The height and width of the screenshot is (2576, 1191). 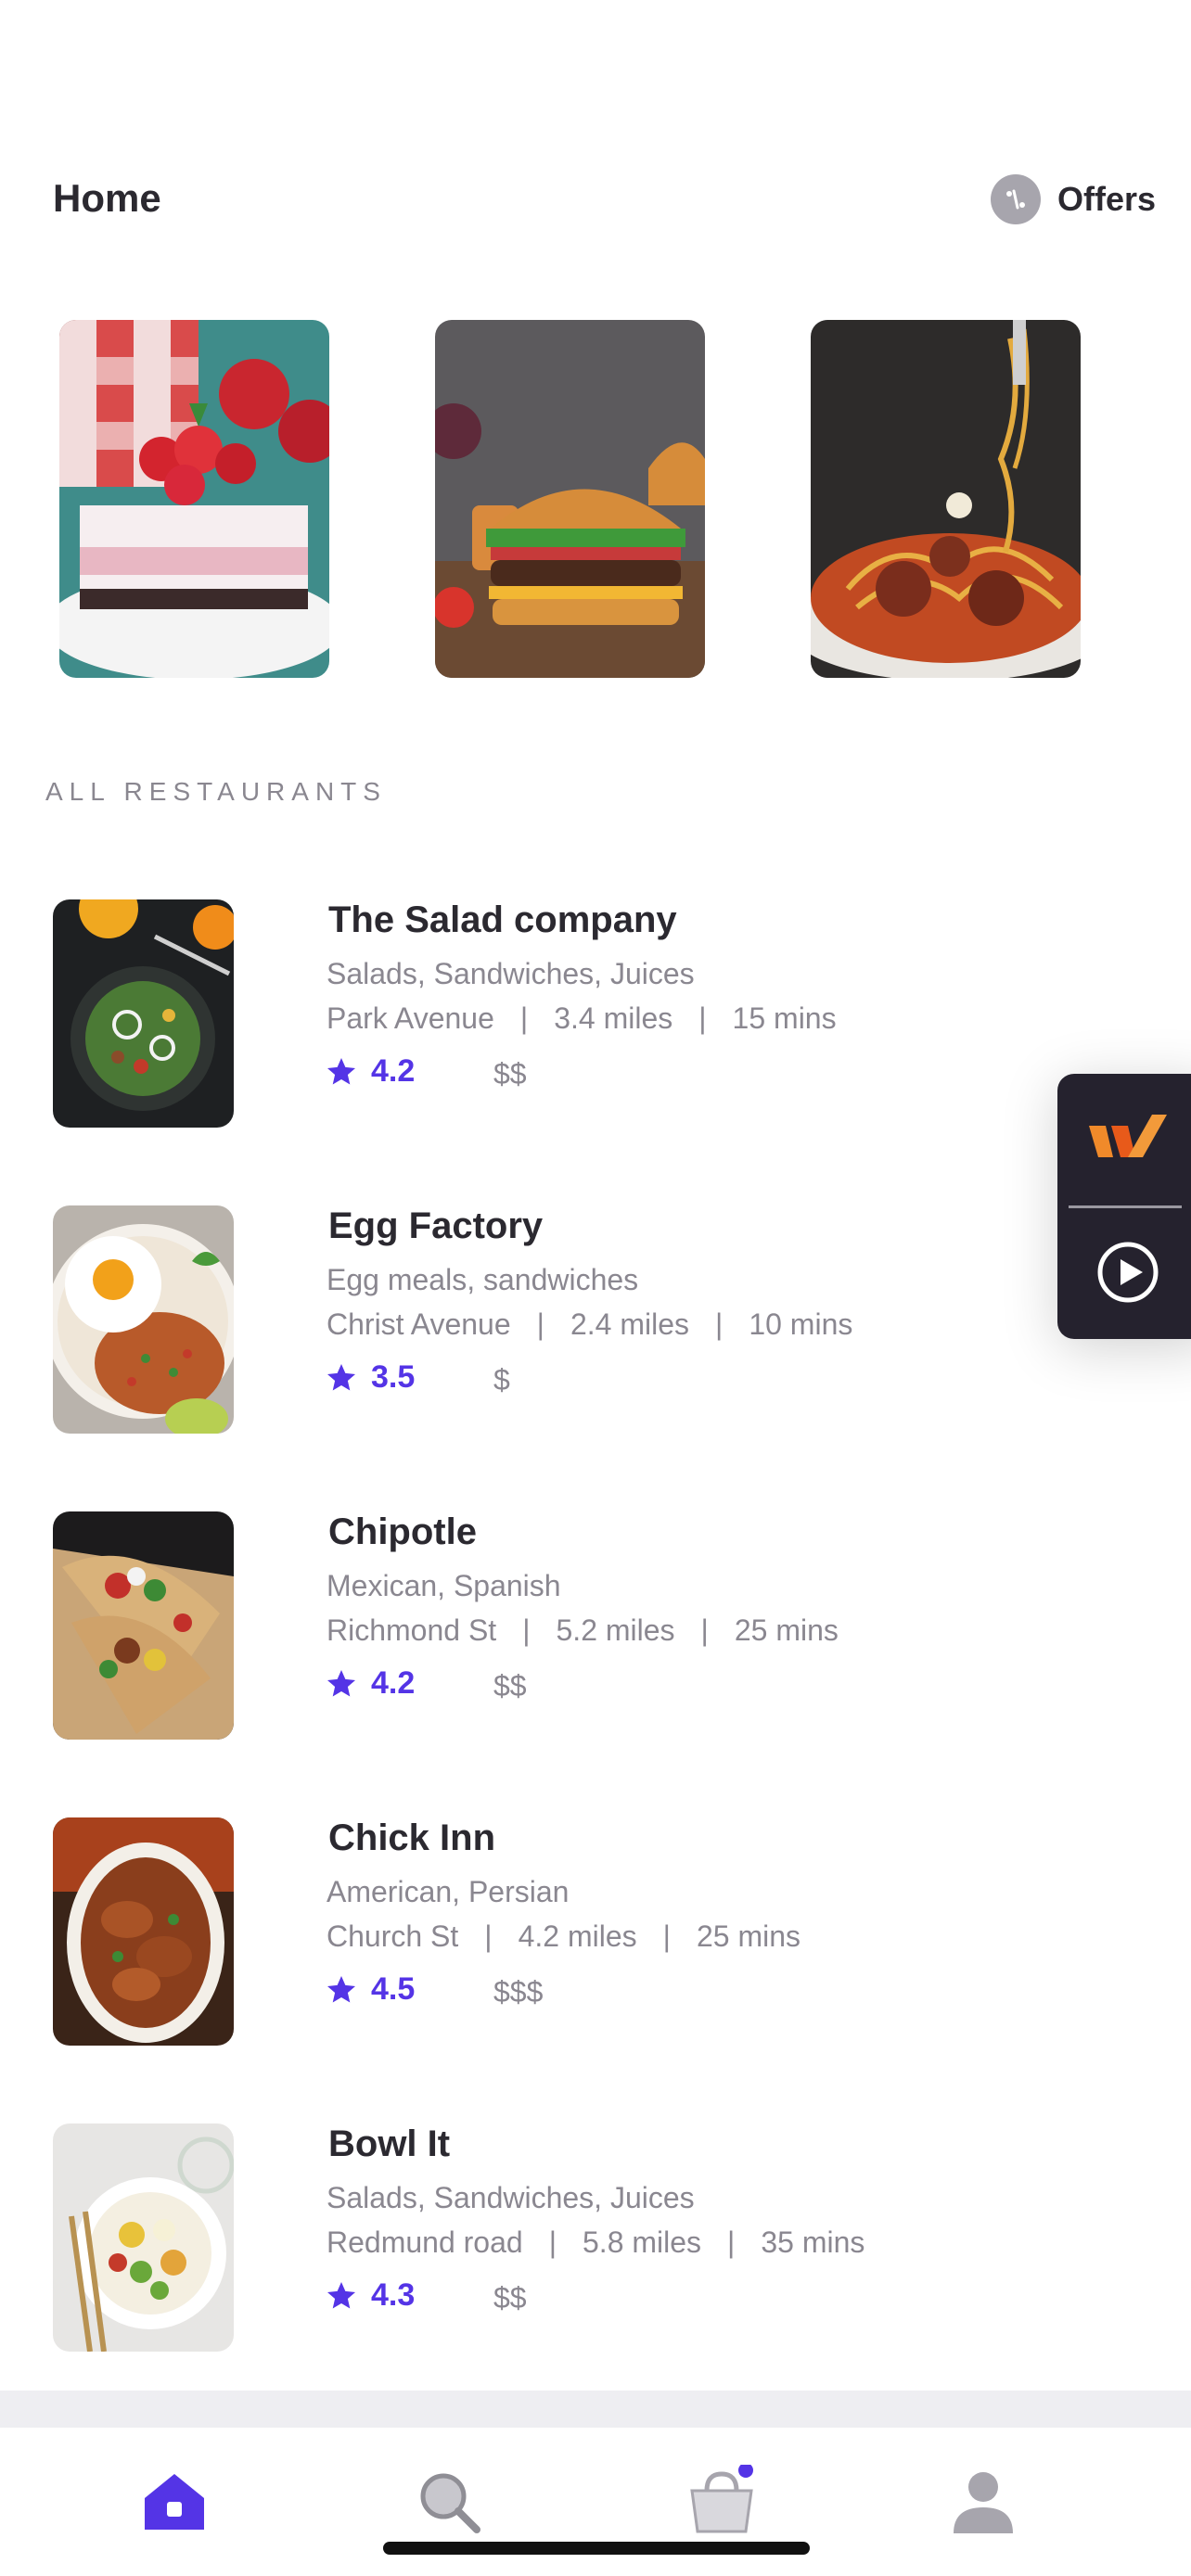 I want to click on restaurant-meta: Richmond St | 5.2 miles | 25 mins, so click(x=583, y=1631).